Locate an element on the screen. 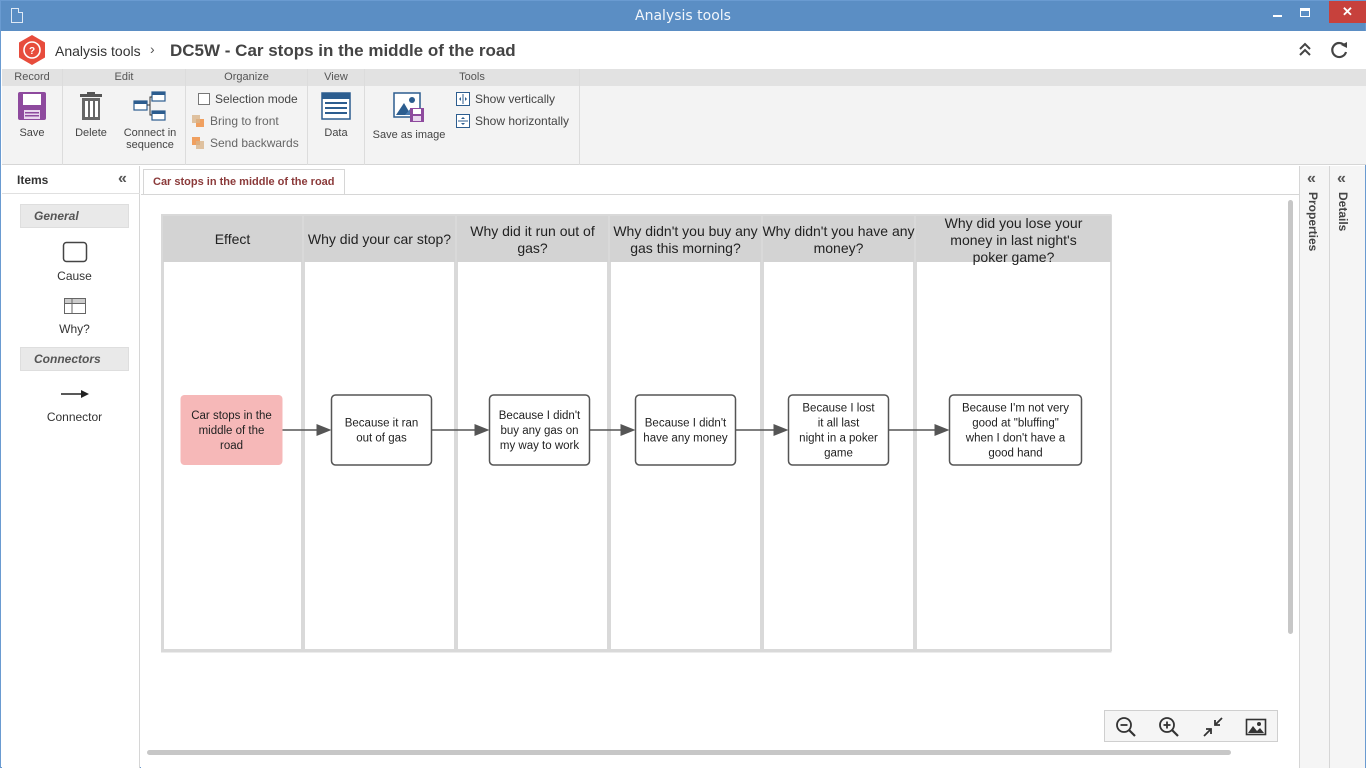 This screenshot has height=768, width=1366. image-icon is located at coordinates (1256, 727).